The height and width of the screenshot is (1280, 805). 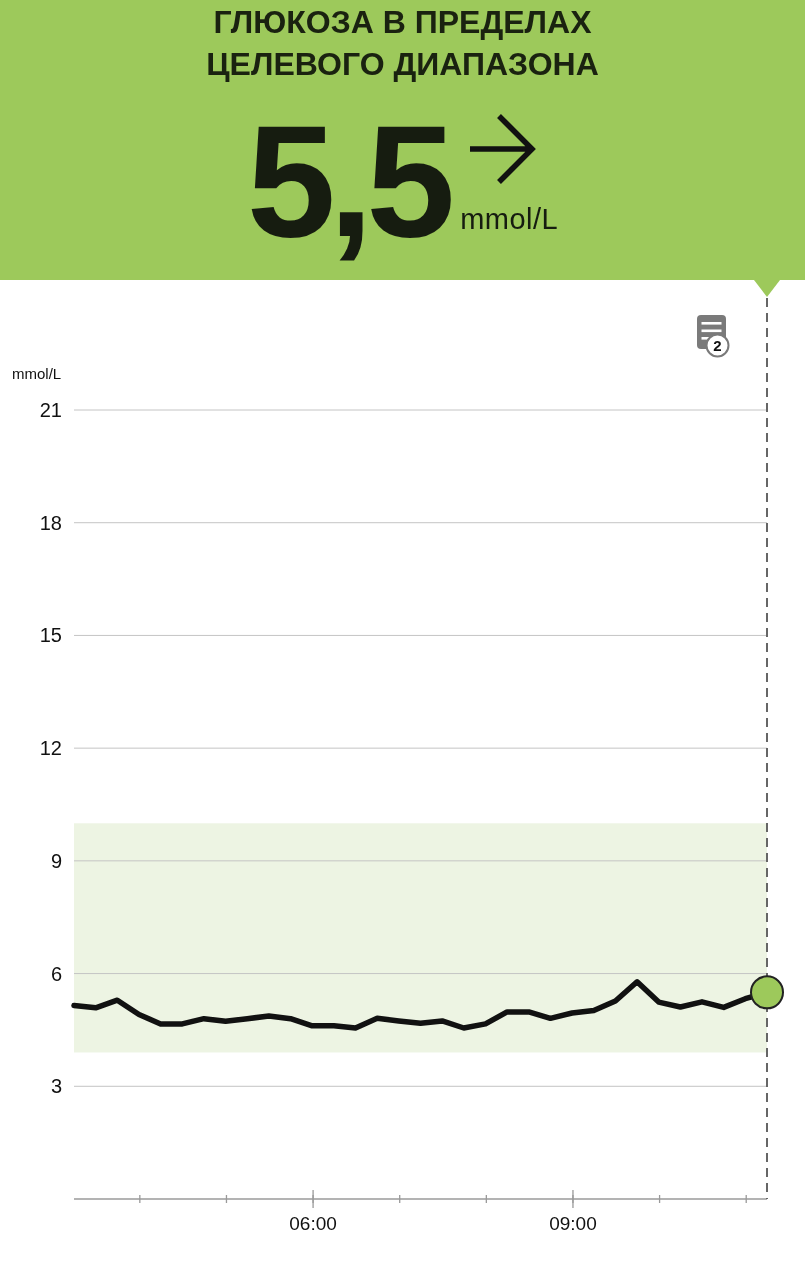 What do you see at coordinates (56, 860) in the screenshot?
I see `y-tick-label: 9` at bounding box center [56, 860].